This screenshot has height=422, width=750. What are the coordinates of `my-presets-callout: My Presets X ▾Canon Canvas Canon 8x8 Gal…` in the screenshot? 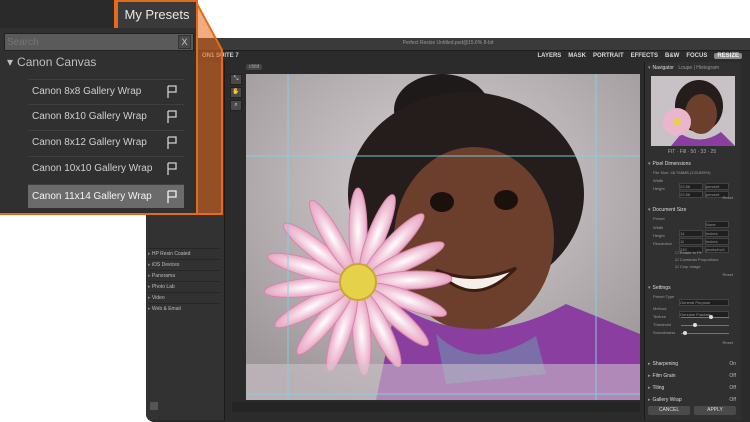 It's located at (99, 107).